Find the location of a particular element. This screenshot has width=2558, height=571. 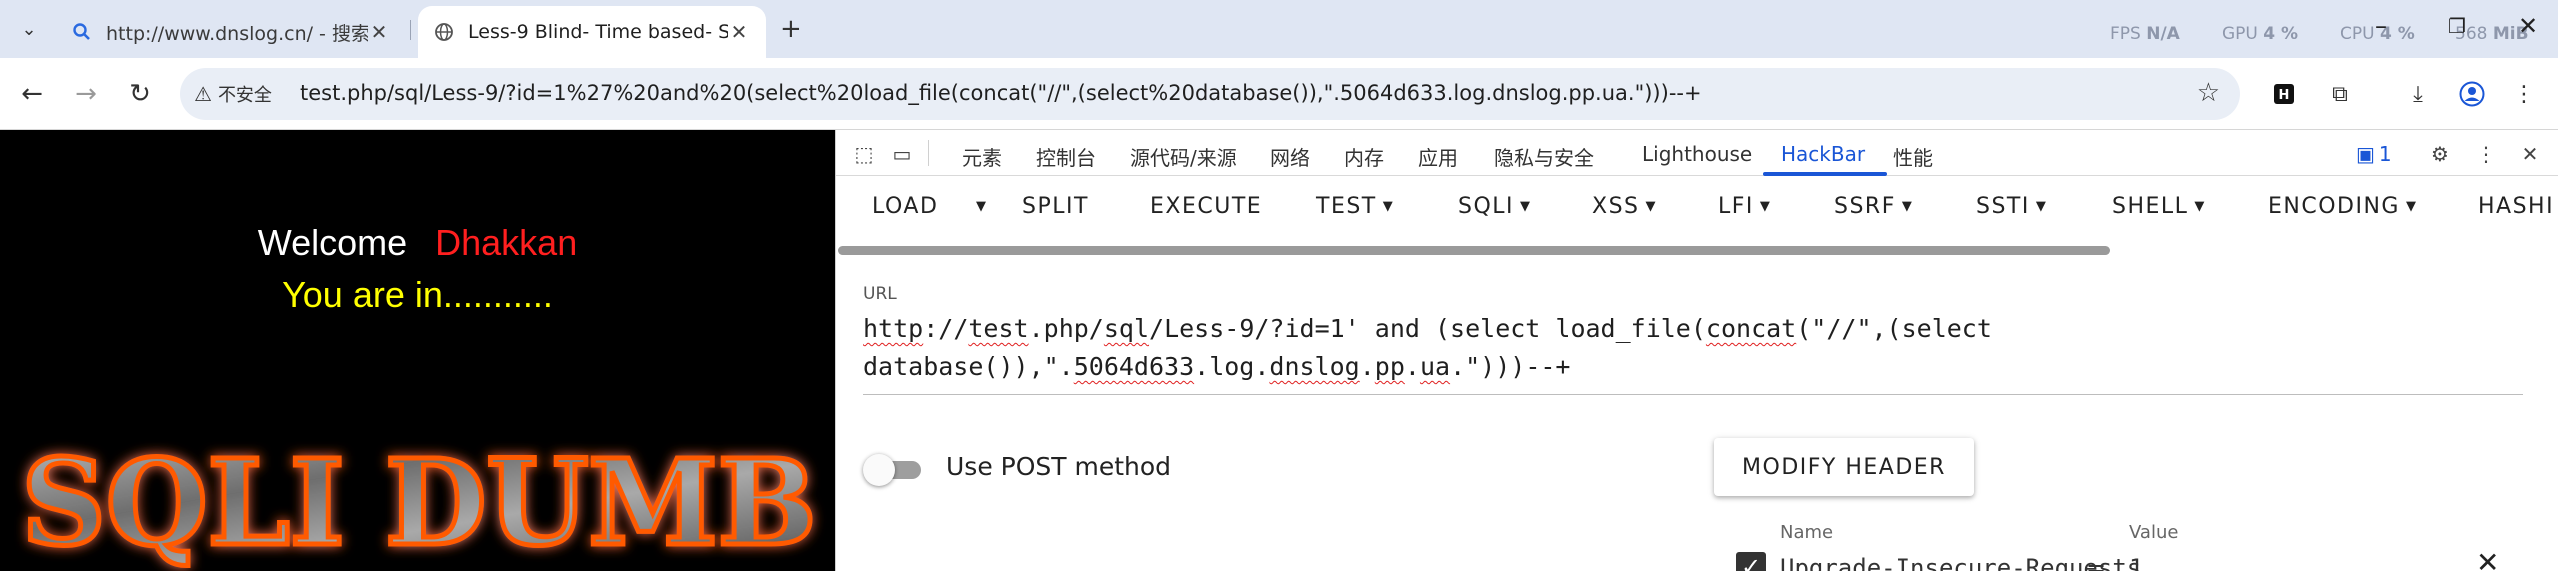

hackbar-extension-icon: H is located at coordinates (2284, 94).